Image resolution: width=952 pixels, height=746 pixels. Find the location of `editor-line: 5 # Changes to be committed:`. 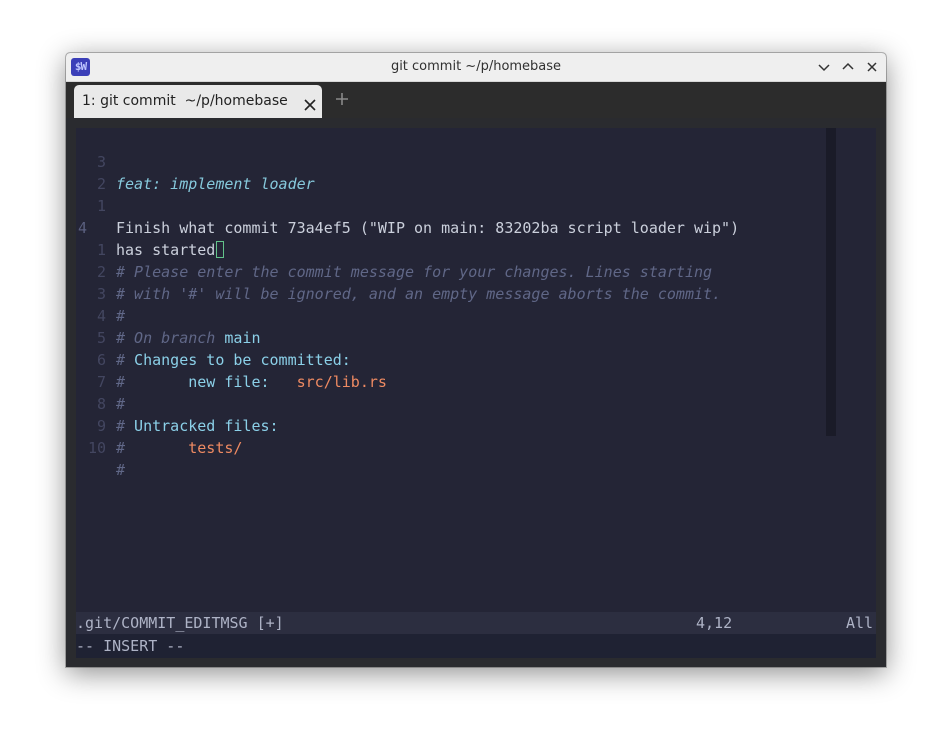

editor-line: 5 # Changes to be committed: is located at coordinates (213, 337).